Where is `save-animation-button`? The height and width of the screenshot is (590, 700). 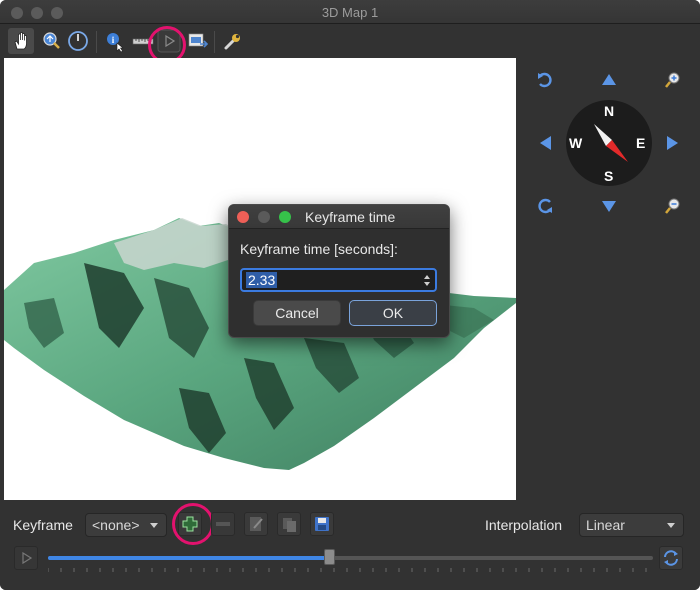 save-animation-button is located at coordinates (322, 524).